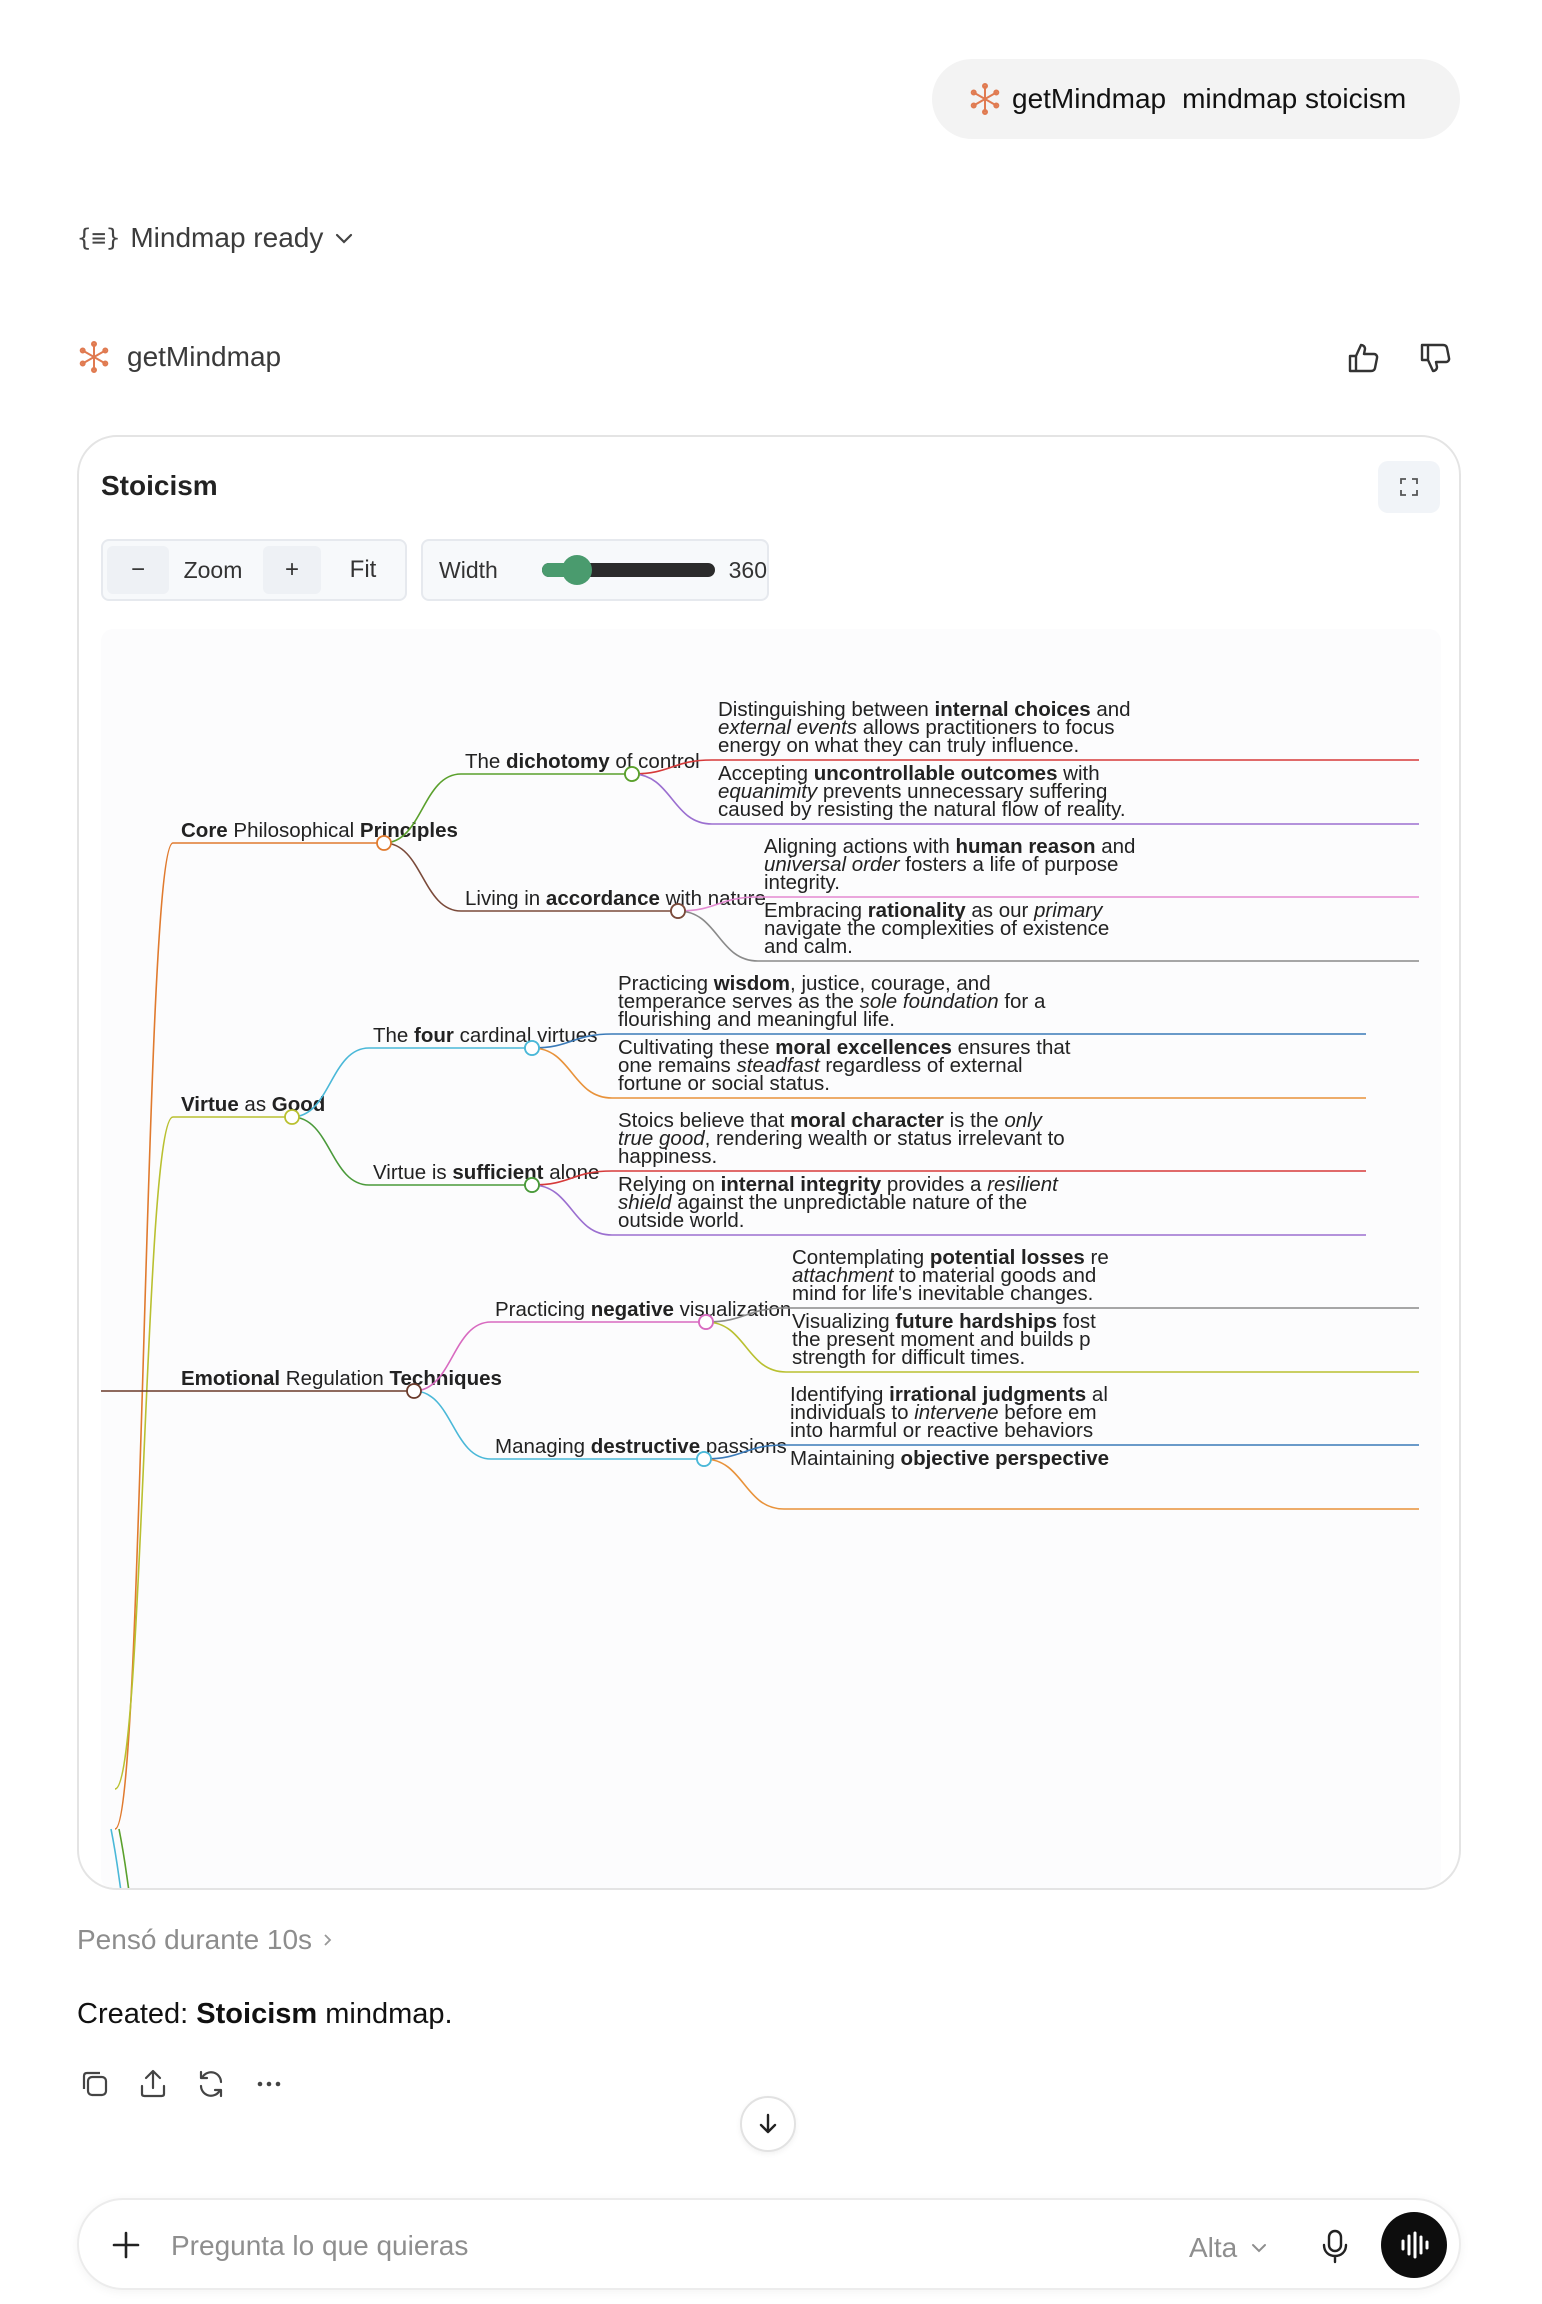 This screenshot has height=2304, width=1542. Describe the element at coordinates (95, 2084) in the screenshot. I see `copy-icon` at that location.